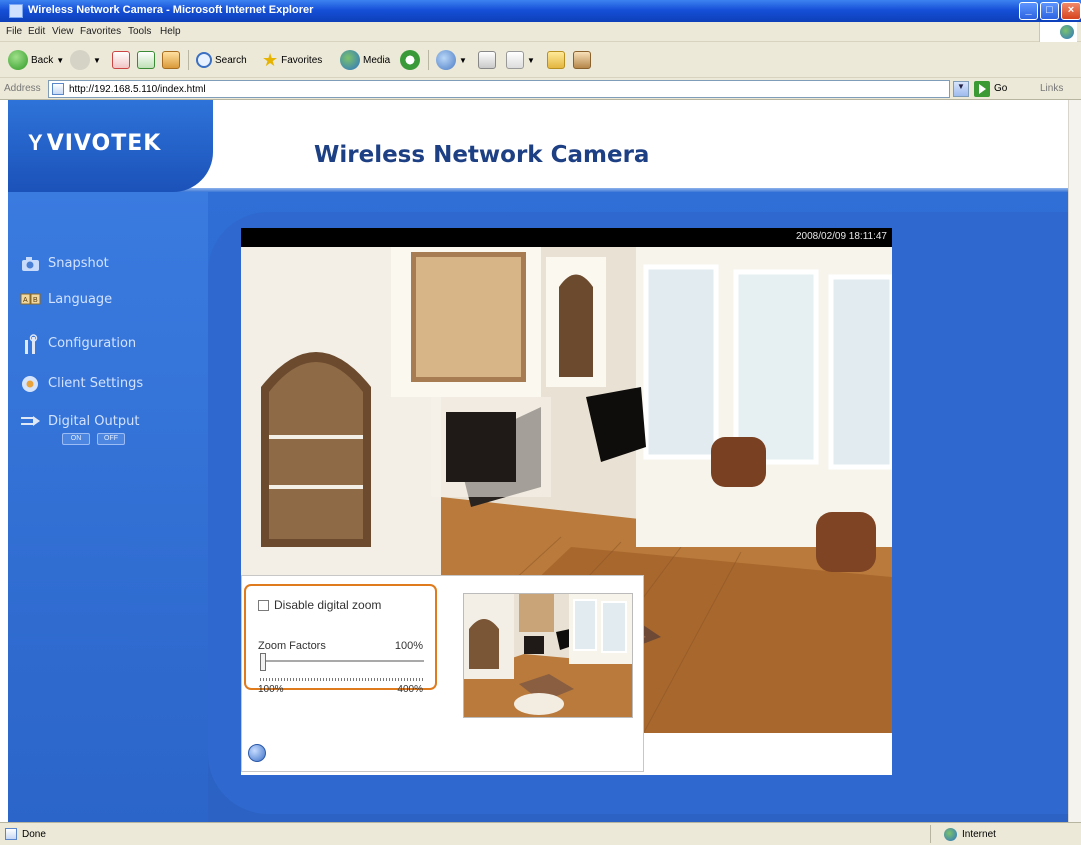  What do you see at coordinates (78, 263) in the screenshot?
I see `nav-snapshot-label: Snapshot` at bounding box center [78, 263].